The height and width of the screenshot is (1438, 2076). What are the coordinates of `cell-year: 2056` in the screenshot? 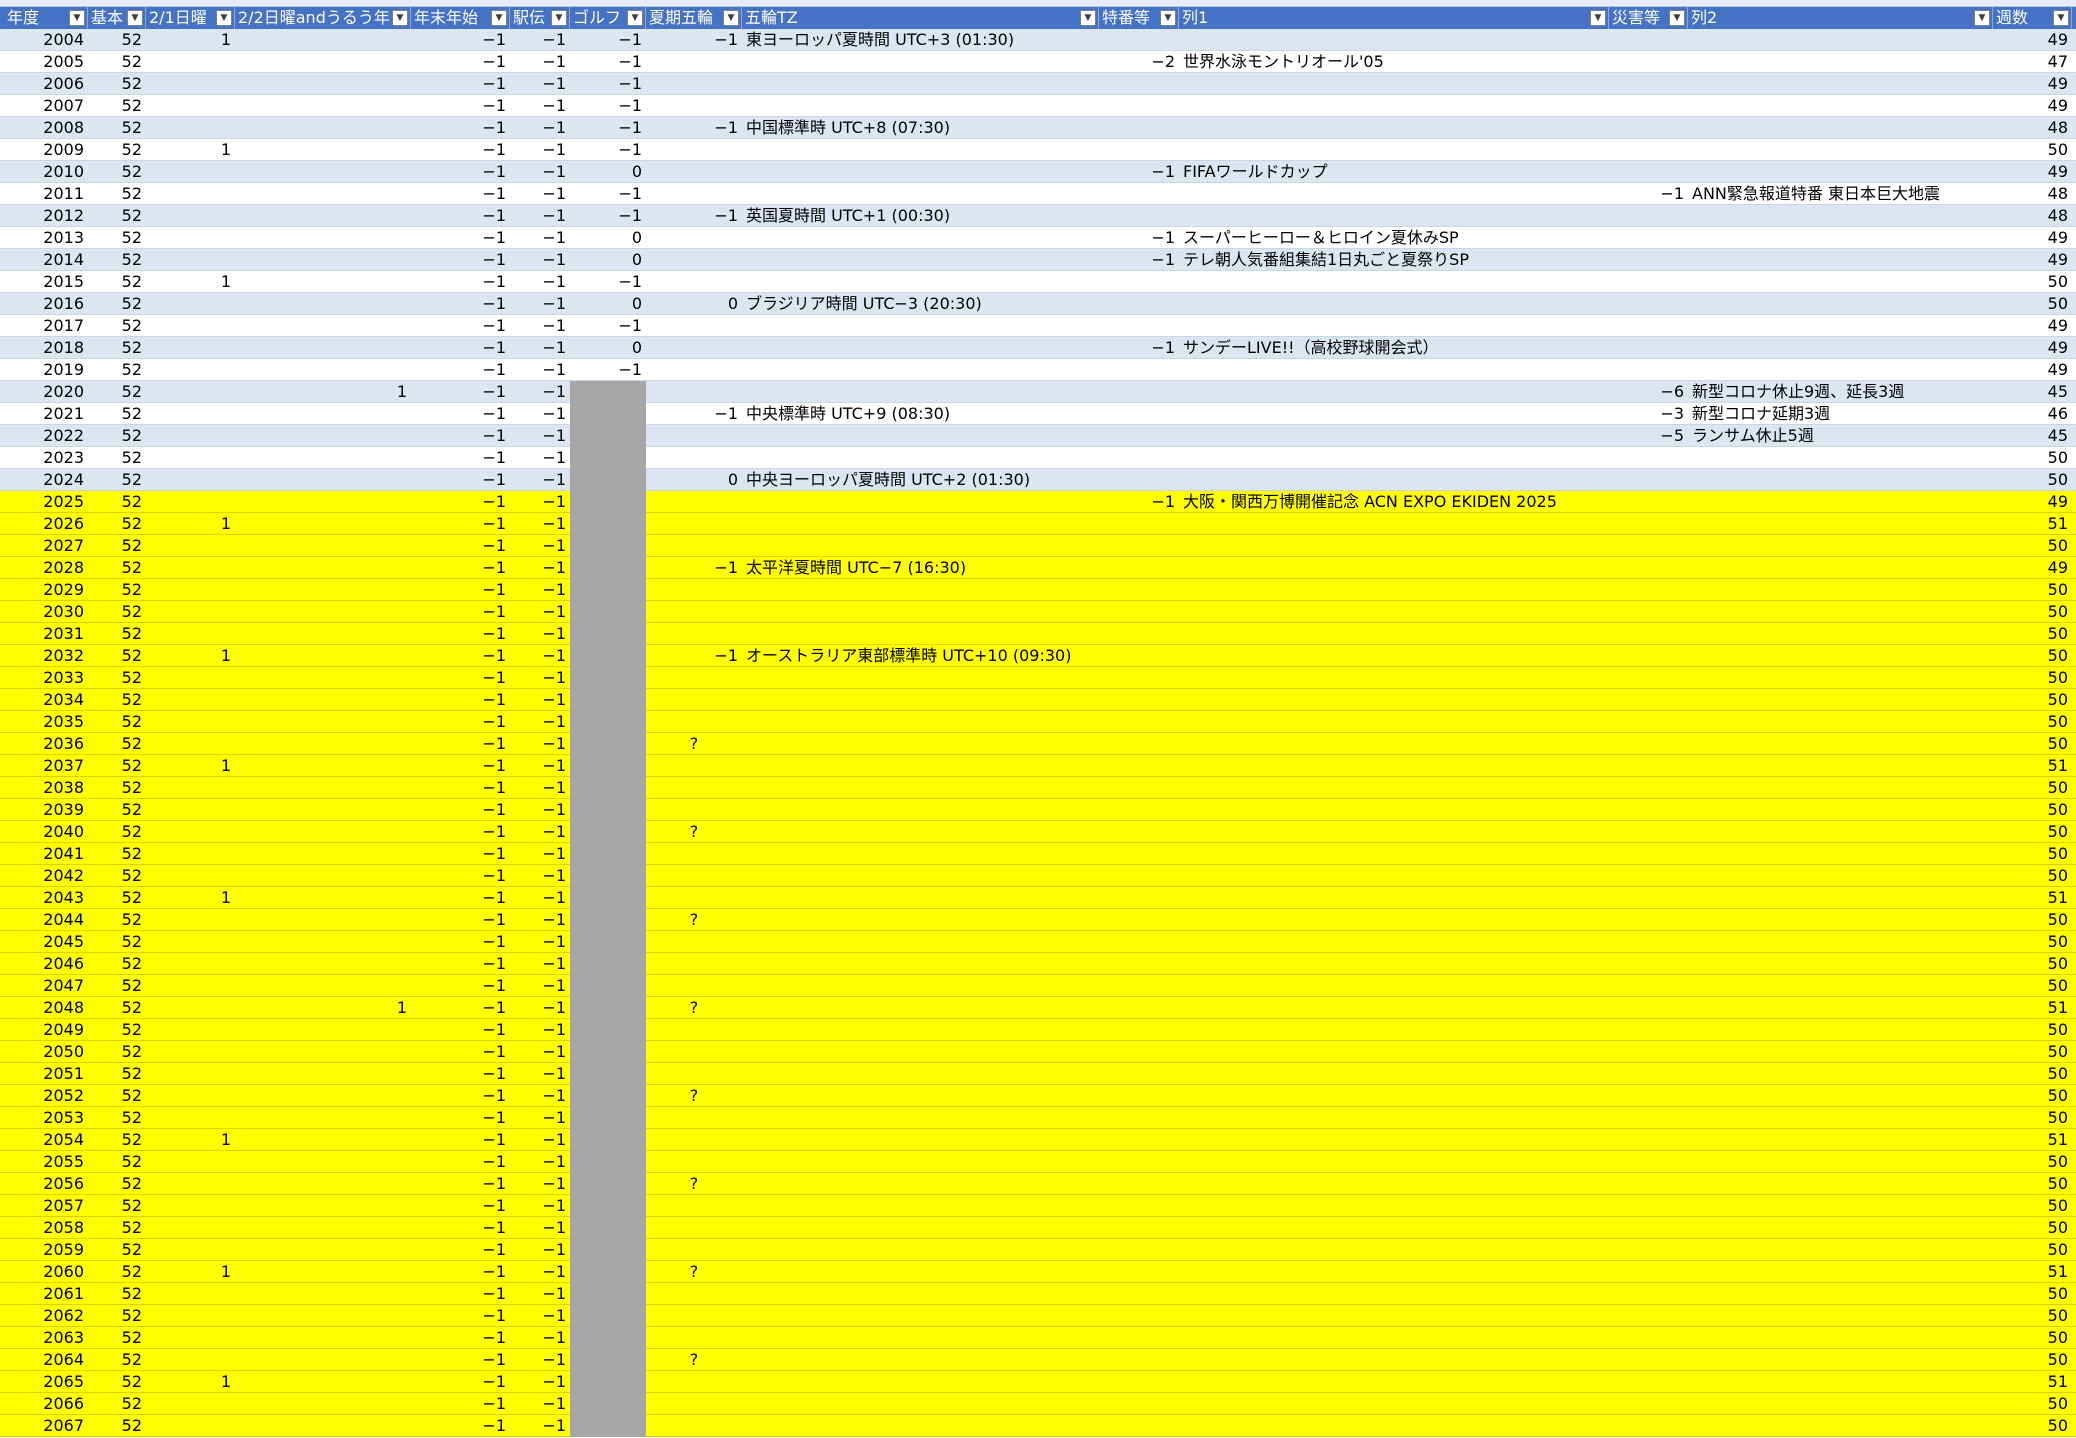 It's located at (46, 1184).